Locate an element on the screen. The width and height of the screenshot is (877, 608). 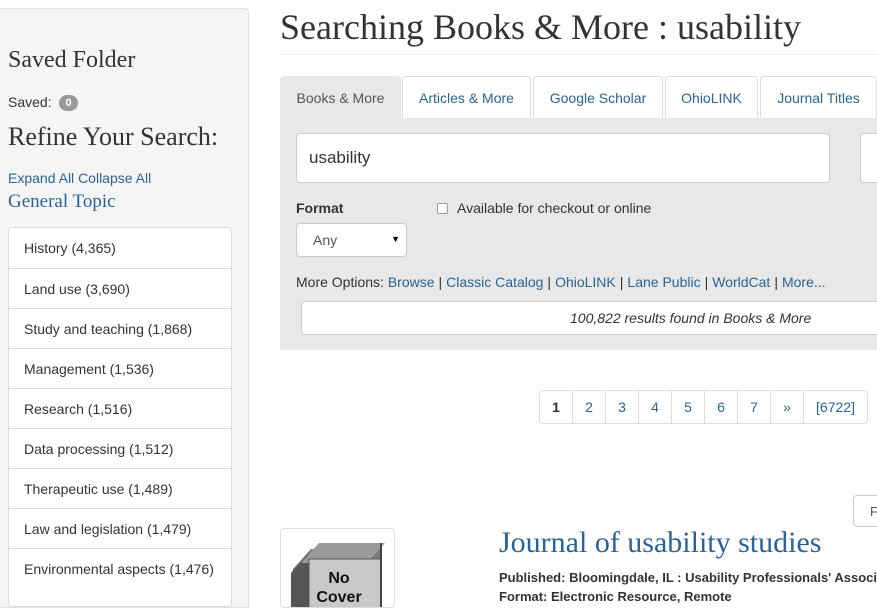
available-label: Available for checkout or online is located at coordinates (554, 208).